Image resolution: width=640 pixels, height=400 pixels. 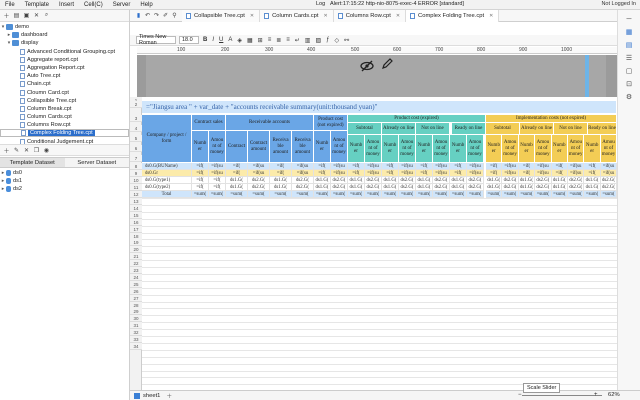 What do you see at coordinates (331, 123) in the screenshot?
I see `header-product-cost: Product cost (not expired)` at bounding box center [331, 123].